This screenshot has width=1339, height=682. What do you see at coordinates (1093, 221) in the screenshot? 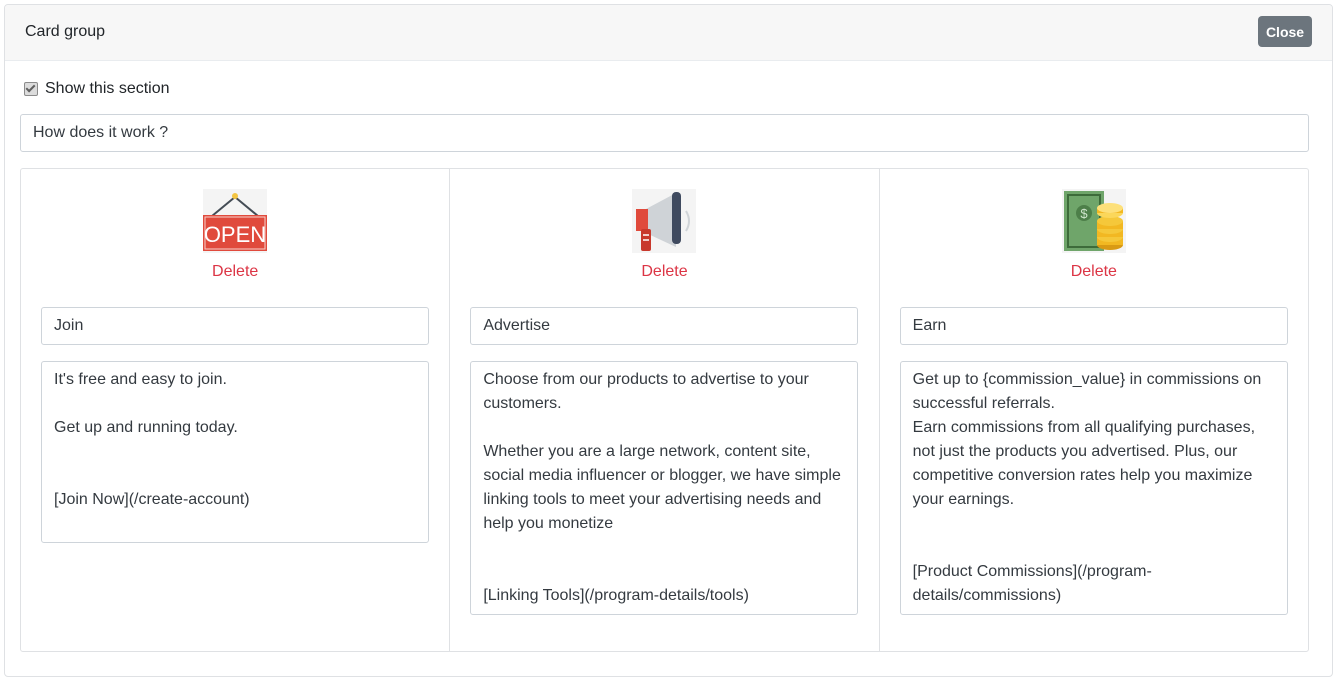
I see `money-coins-icon: $` at bounding box center [1093, 221].